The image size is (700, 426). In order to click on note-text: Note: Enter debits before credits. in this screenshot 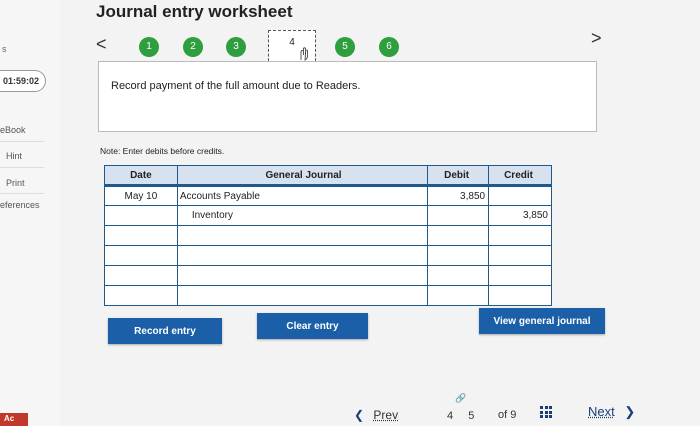, I will do `click(162, 151)`.